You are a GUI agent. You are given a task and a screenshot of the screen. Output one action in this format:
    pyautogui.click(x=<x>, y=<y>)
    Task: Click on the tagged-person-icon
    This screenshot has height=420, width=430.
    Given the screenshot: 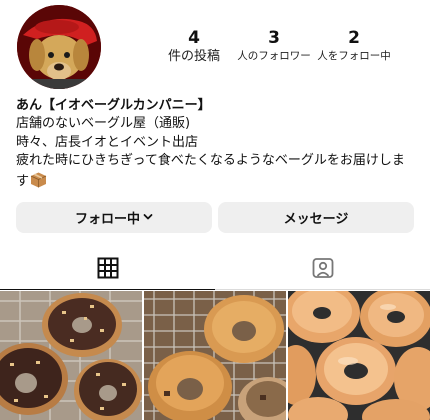 What is the action you would take?
    pyautogui.click(x=323, y=270)
    